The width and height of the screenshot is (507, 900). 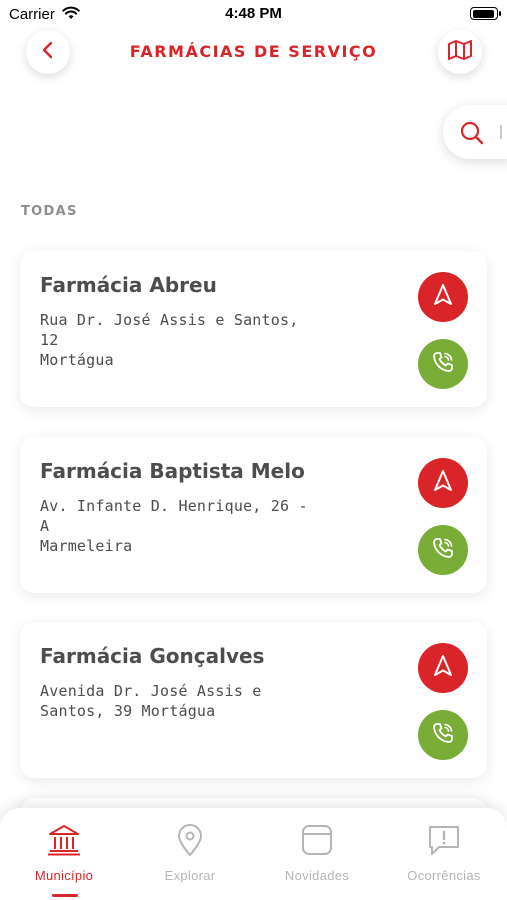 I want to click on address-line: Av. Infante D. Henrique, 26 - A, so click(x=174, y=516).